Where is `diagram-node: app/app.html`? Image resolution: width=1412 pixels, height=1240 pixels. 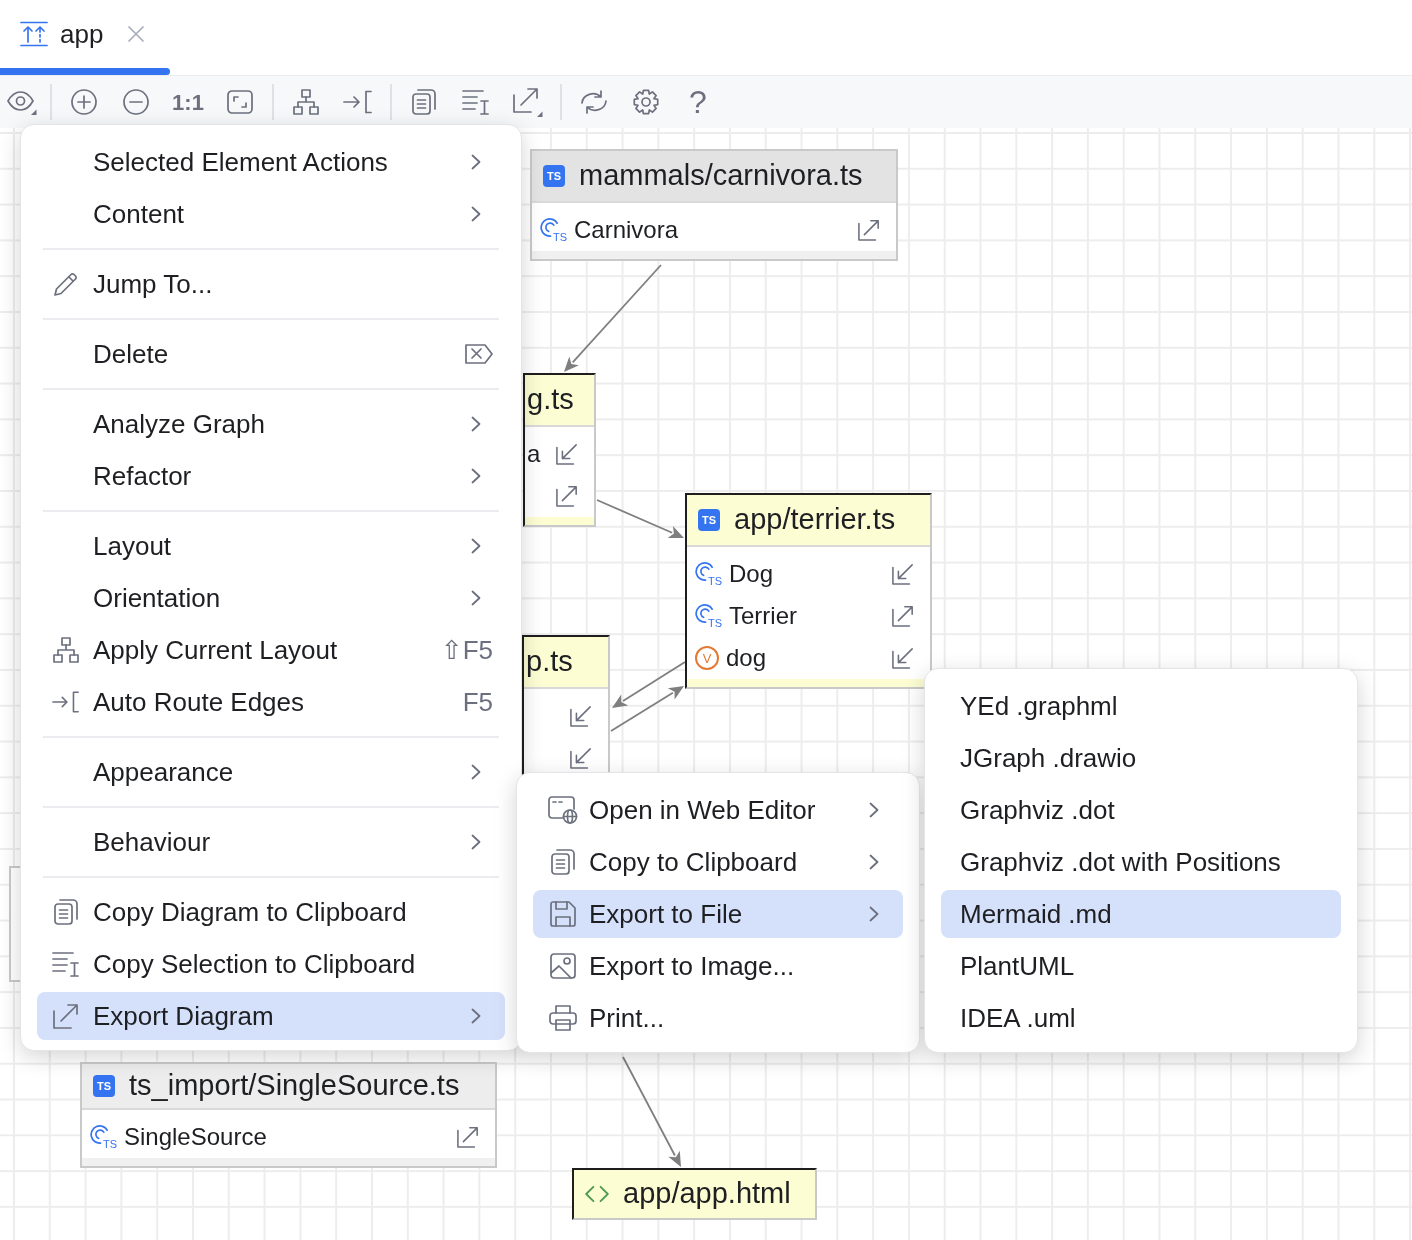 diagram-node: app/app.html is located at coordinates (694, 1194).